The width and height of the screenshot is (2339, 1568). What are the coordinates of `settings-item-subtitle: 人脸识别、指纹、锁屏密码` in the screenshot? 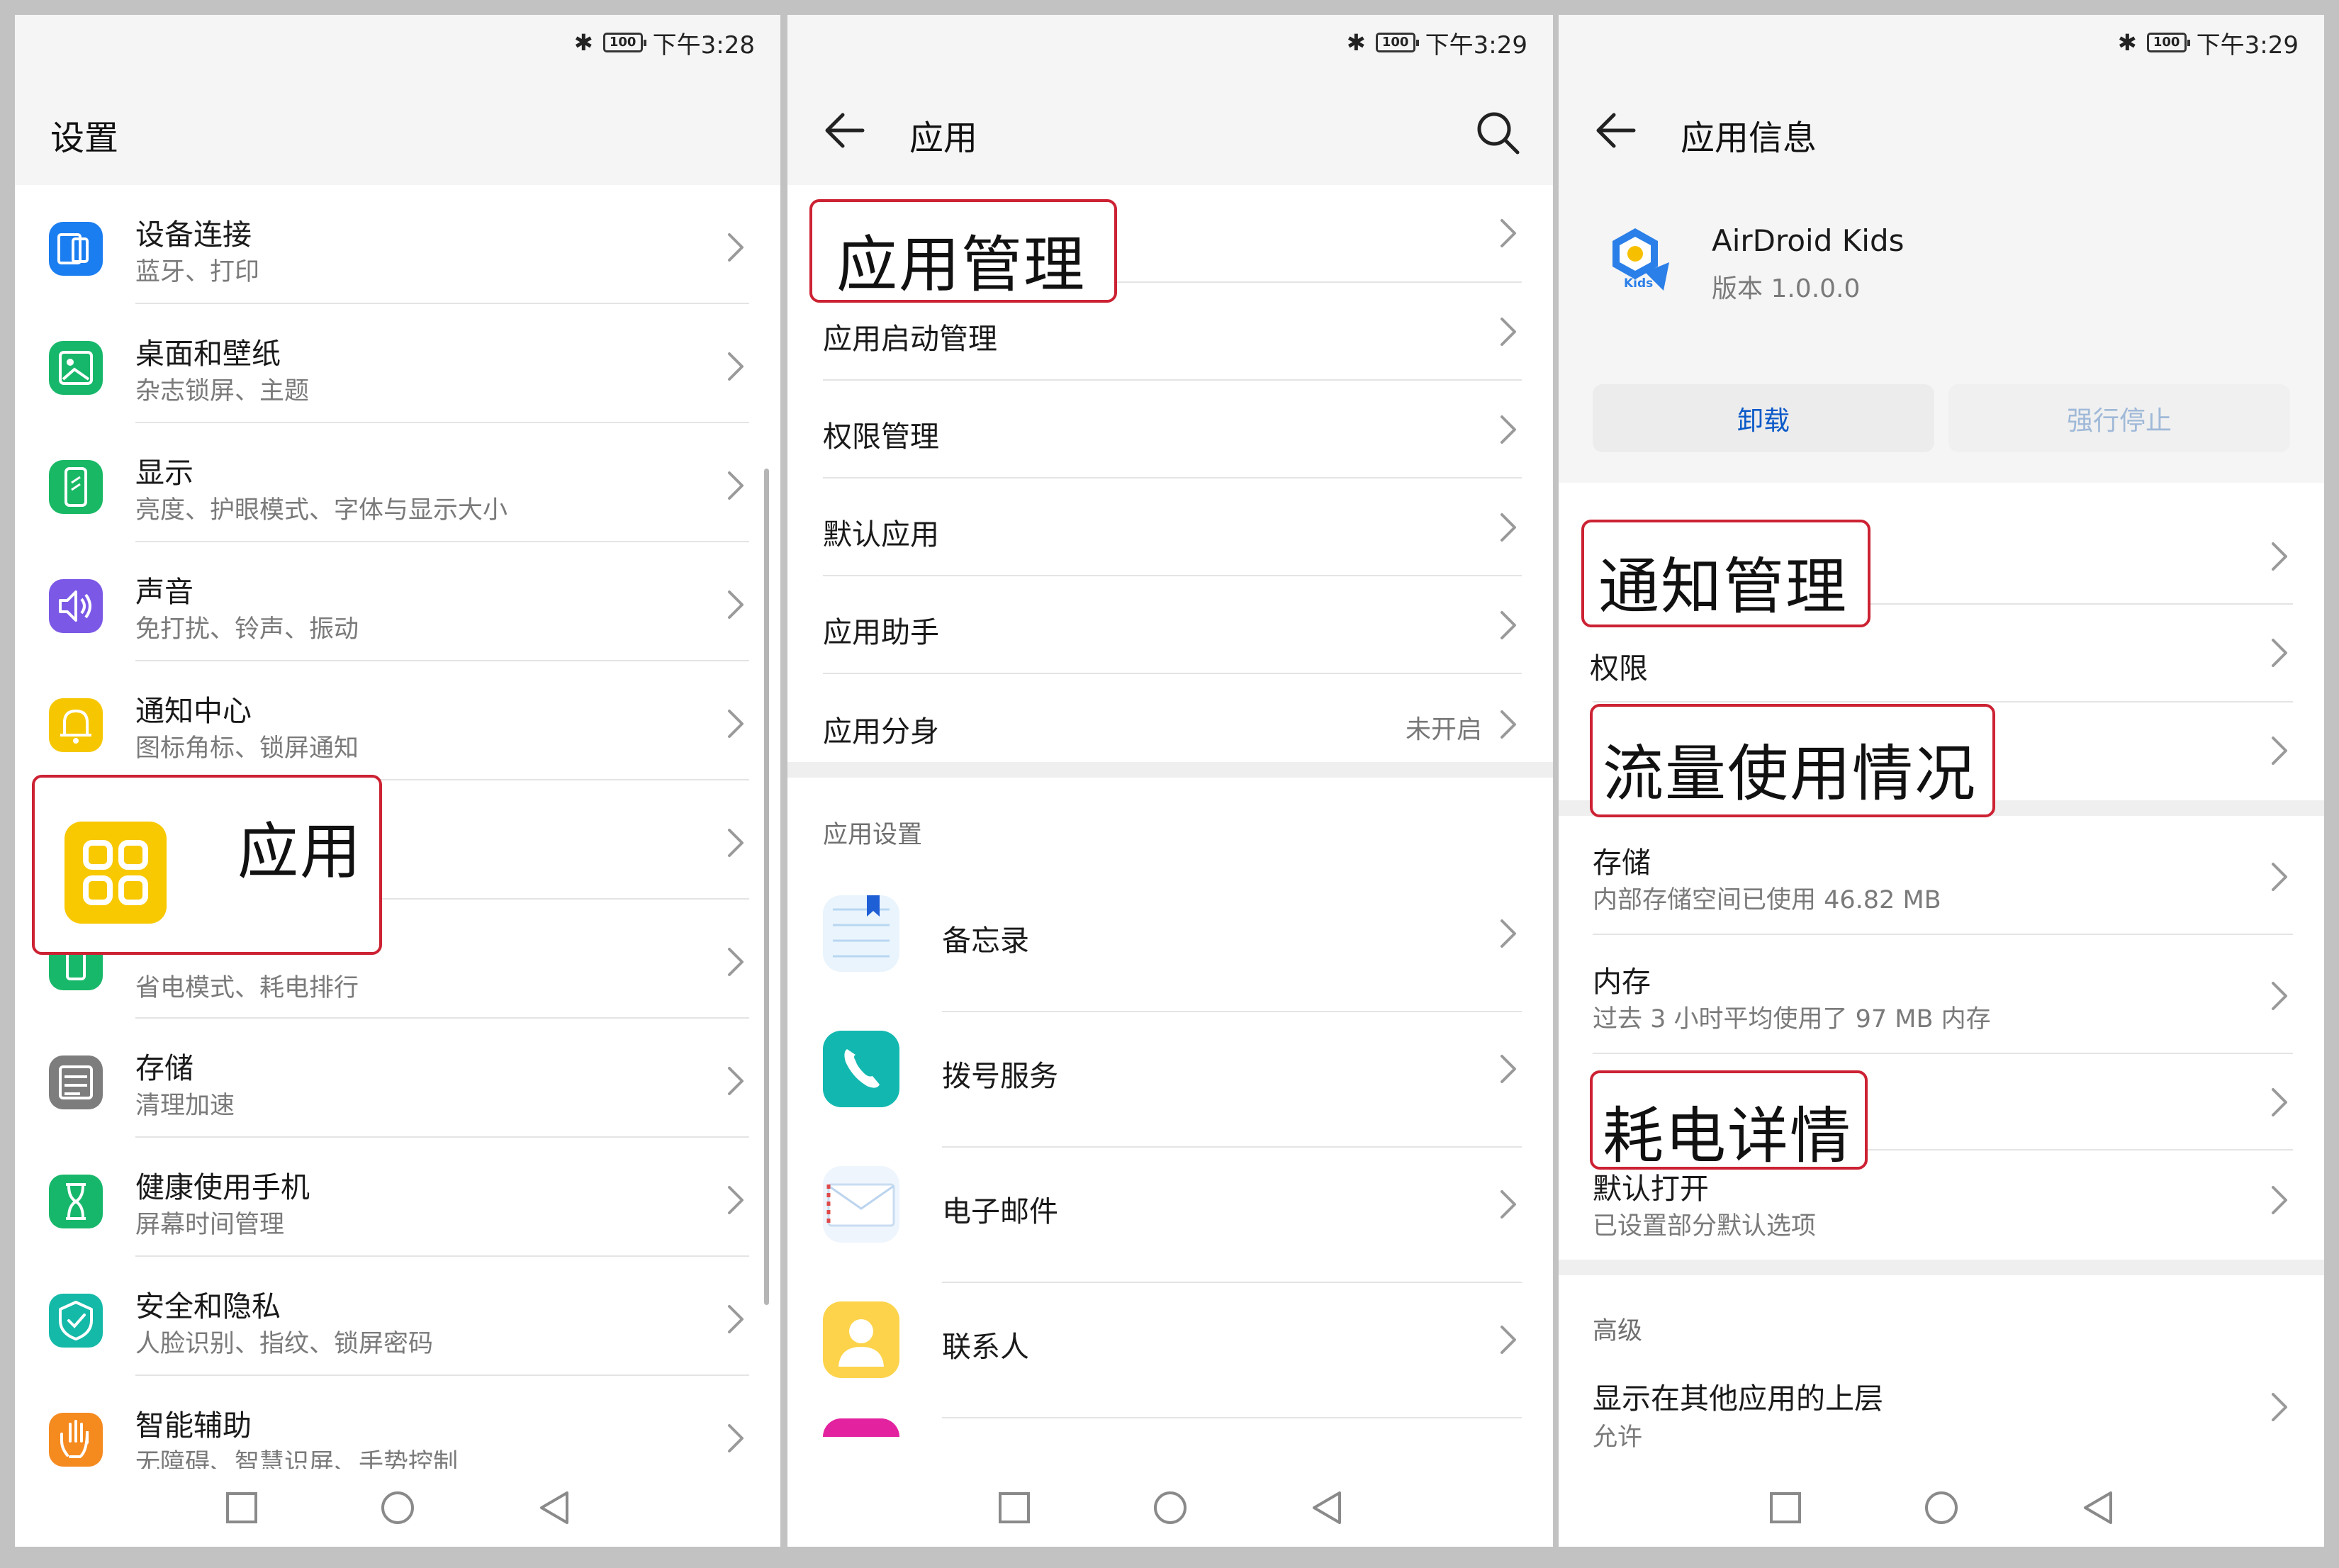 It's located at (284, 1344).